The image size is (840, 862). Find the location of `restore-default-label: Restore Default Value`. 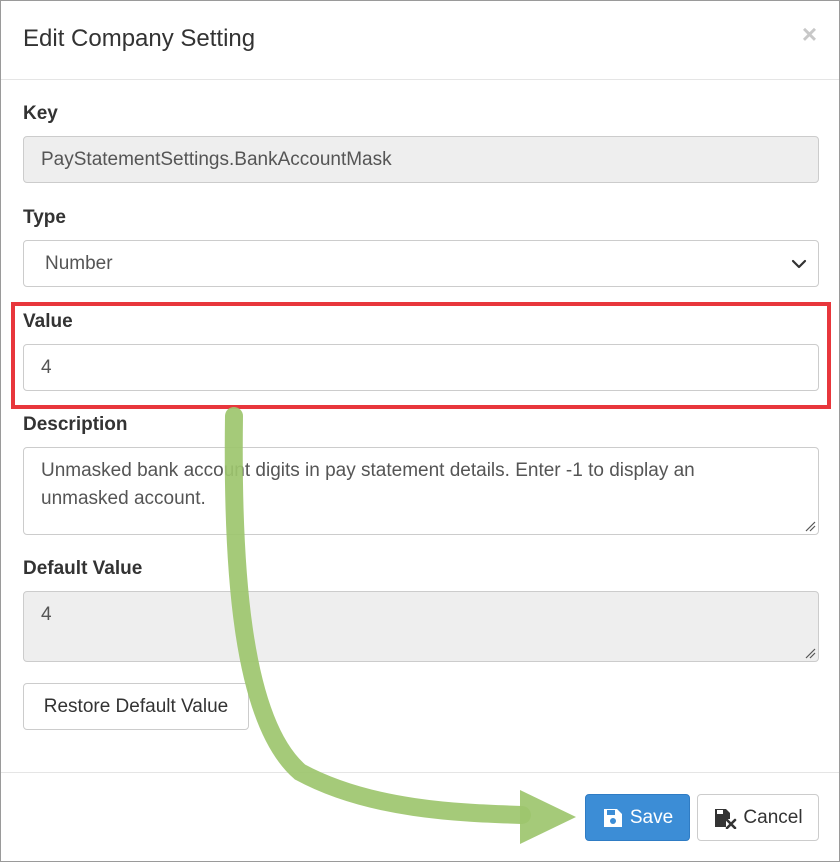

restore-default-label: Restore Default Value is located at coordinates (136, 706).